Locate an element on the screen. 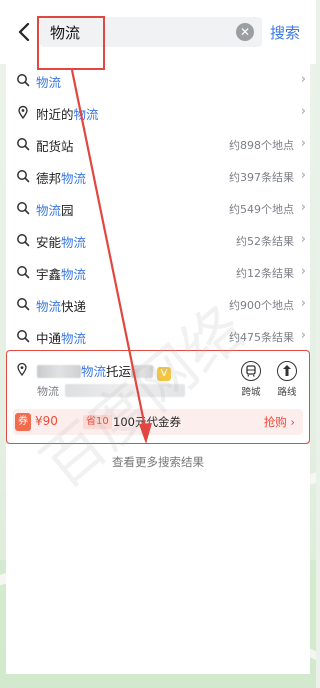  annotation-arrow is located at coordinates (111, 256).